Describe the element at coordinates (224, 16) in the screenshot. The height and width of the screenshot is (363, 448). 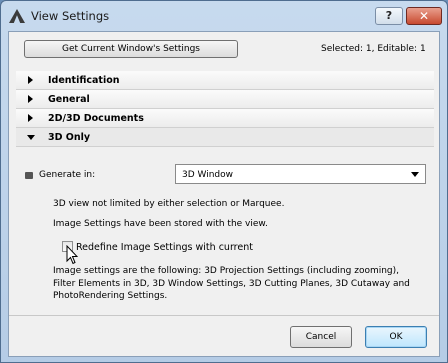
I see `title-bar: View Settings ? ✕` at that location.